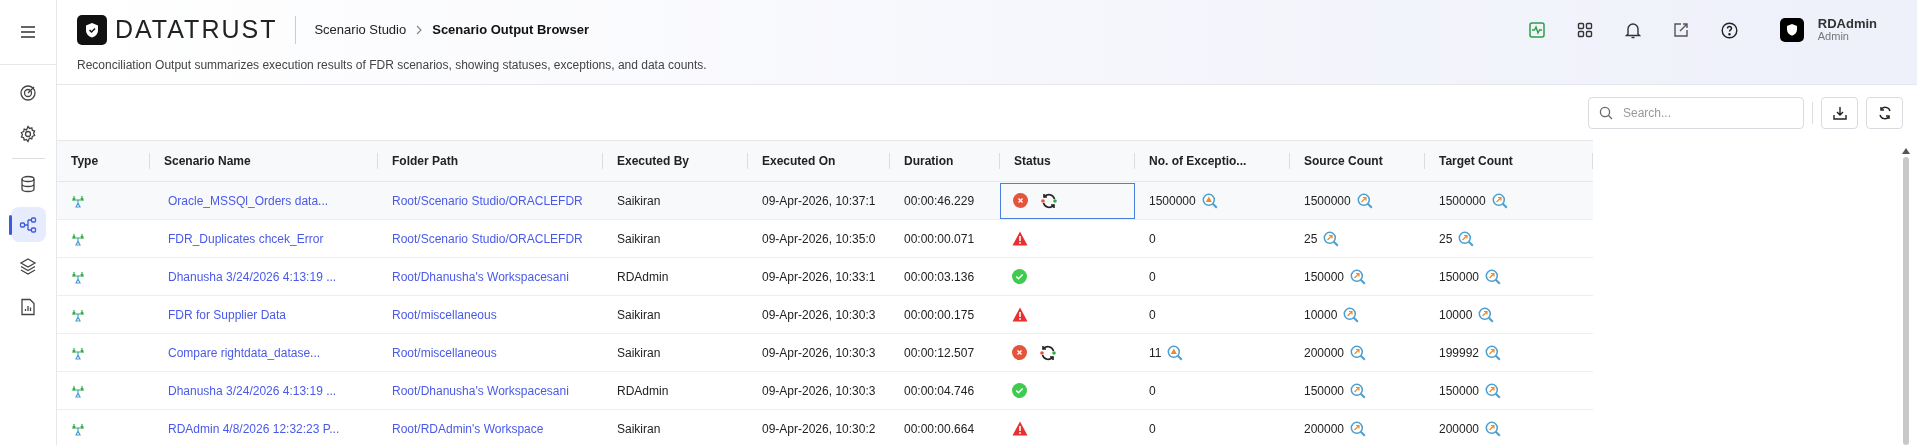 This screenshot has width=1917, height=445. I want to click on menu-icon, so click(28, 32).